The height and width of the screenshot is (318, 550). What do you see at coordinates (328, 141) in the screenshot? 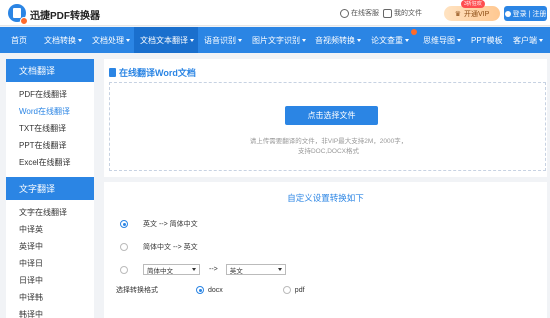
I see `upload-hint-line1: 请上传需要翻译的文件，非VIP最大支持2M，2000字，` at bounding box center [328, 141].